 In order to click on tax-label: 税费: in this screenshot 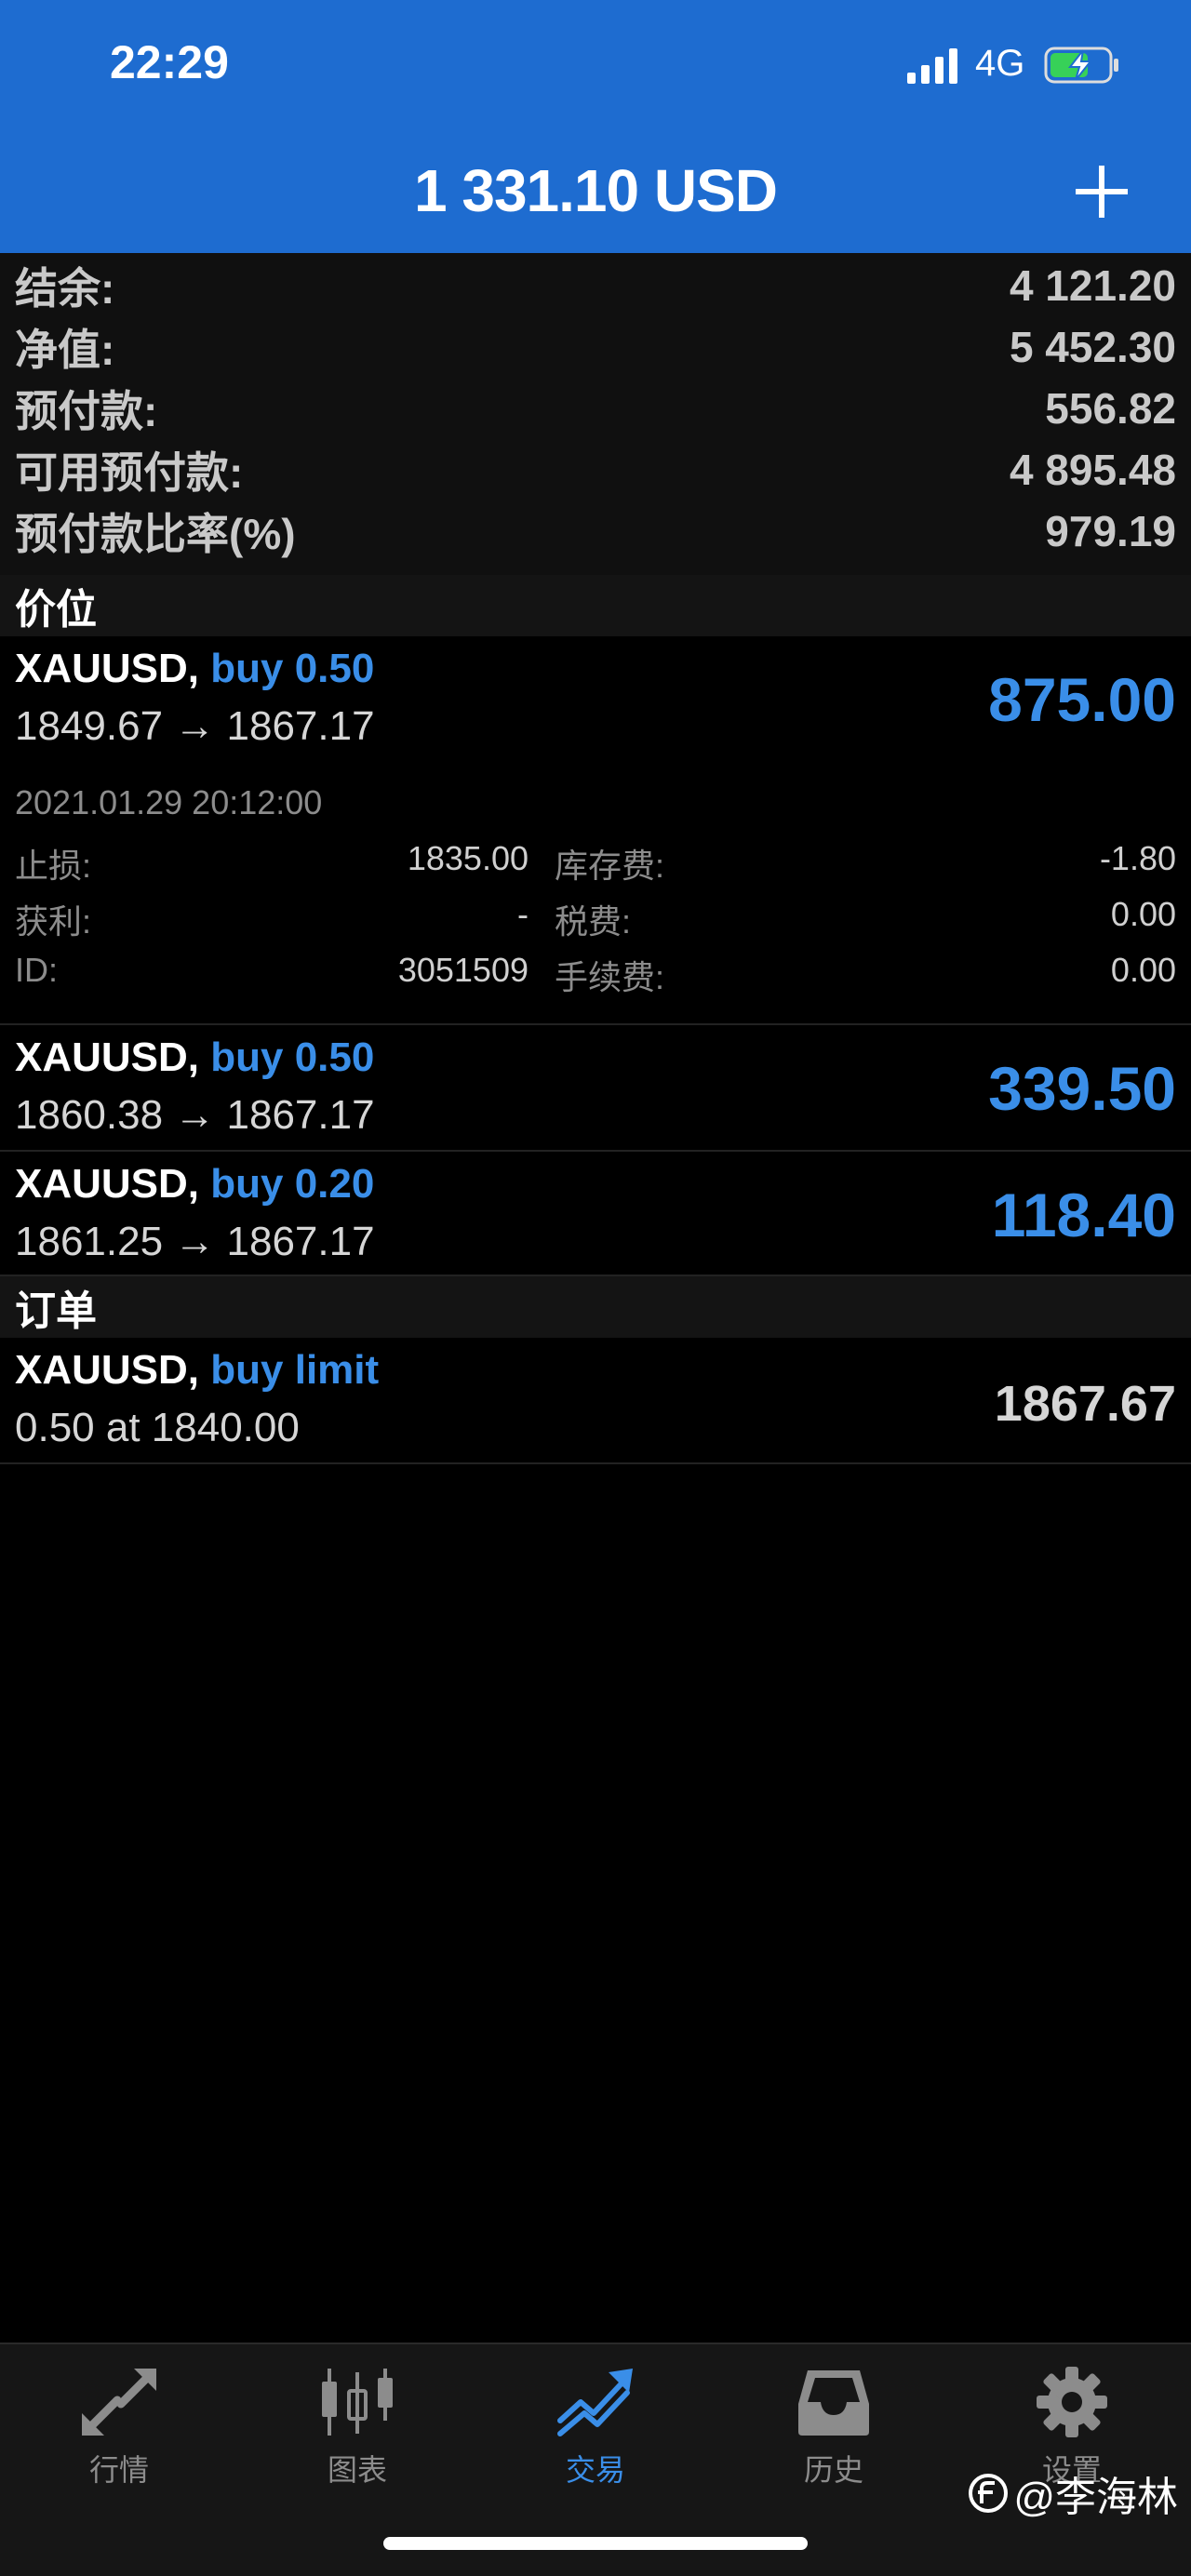, I will do `click(593, 921)`.